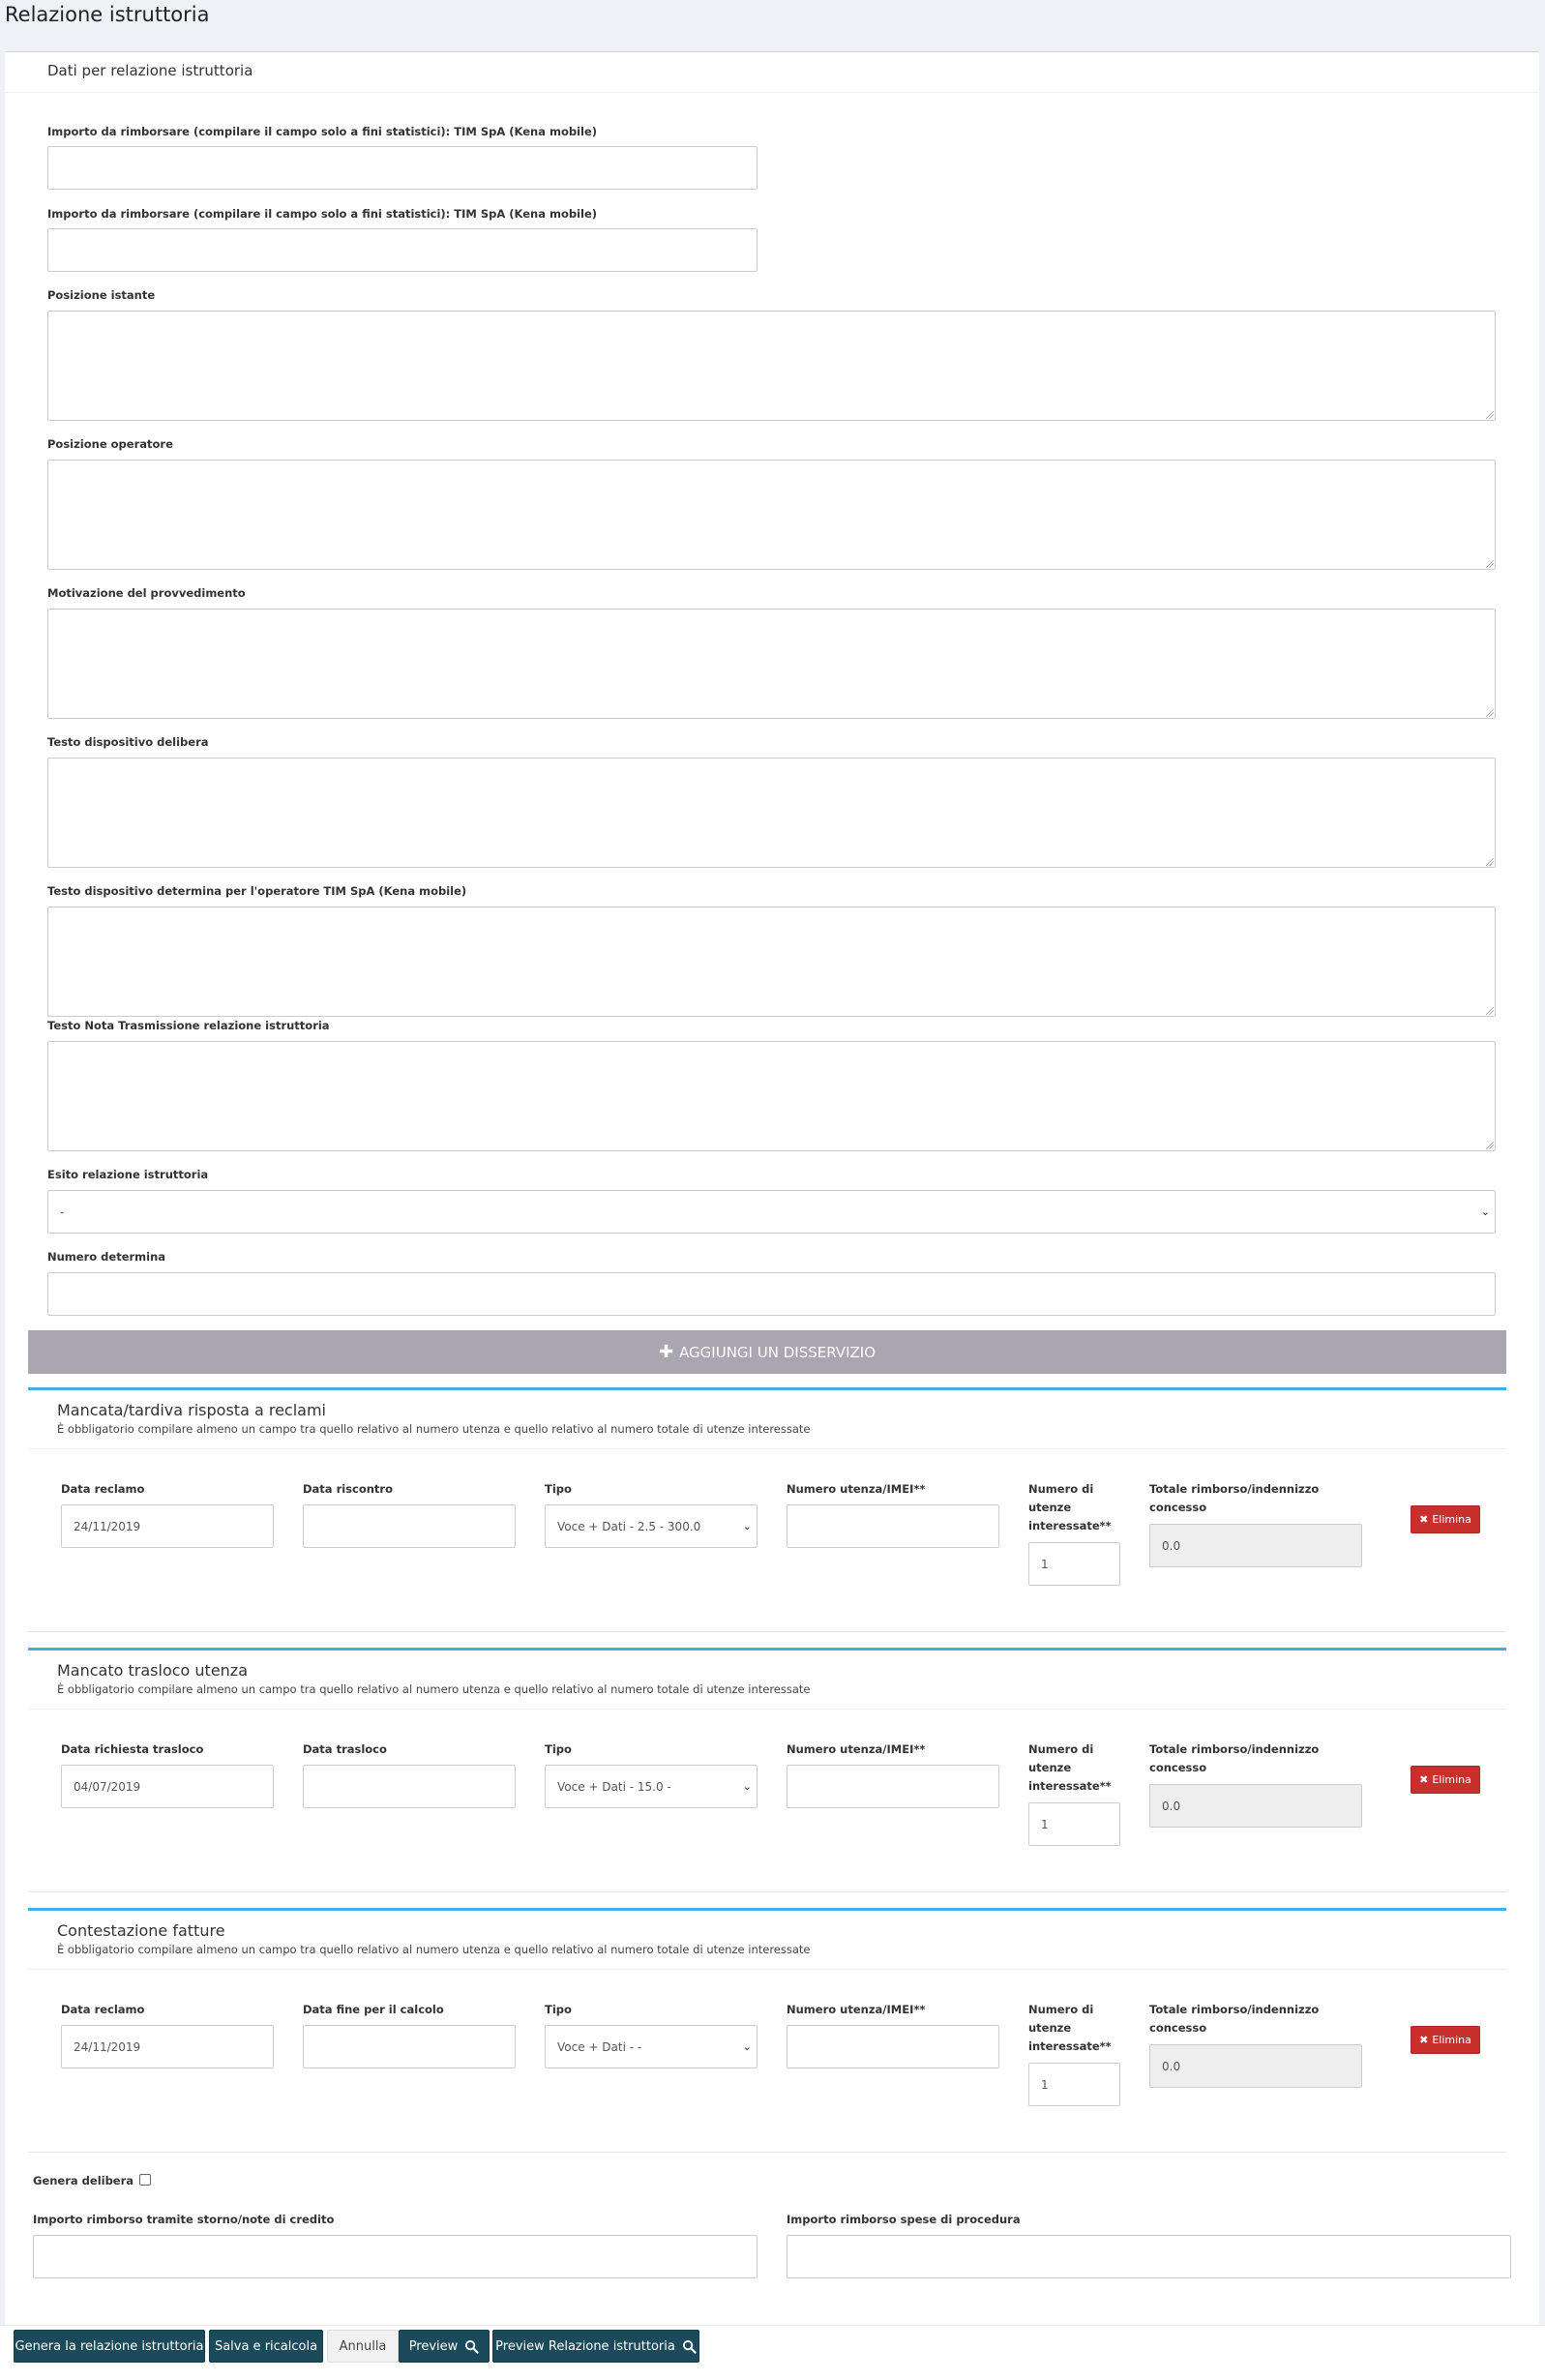 The width and height of the screenshot is (1545, 2380). What do you see at coordinates (772, 1096) in the screenshot?
I see `testo-nota-textarea` at bounding box center [772, 1096].